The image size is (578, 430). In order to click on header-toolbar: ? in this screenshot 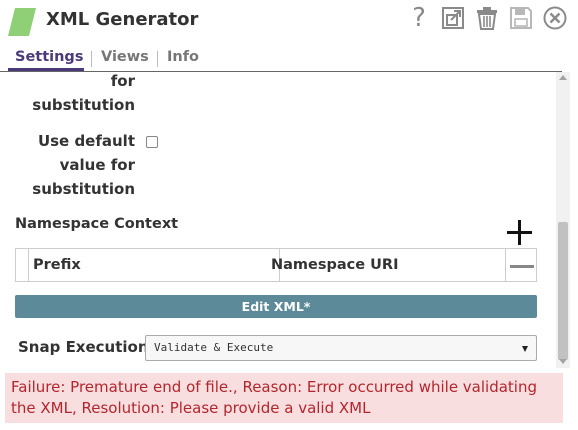, I will do `click(487, 18)`.